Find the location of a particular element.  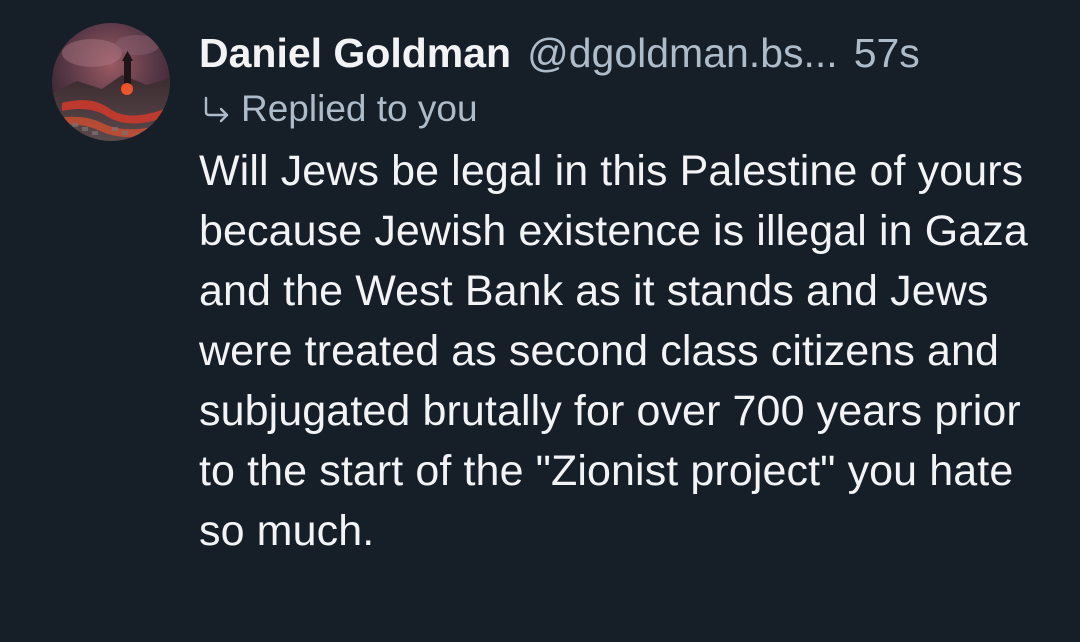

reply-arrow-icon is located at coordinates (216, 109).